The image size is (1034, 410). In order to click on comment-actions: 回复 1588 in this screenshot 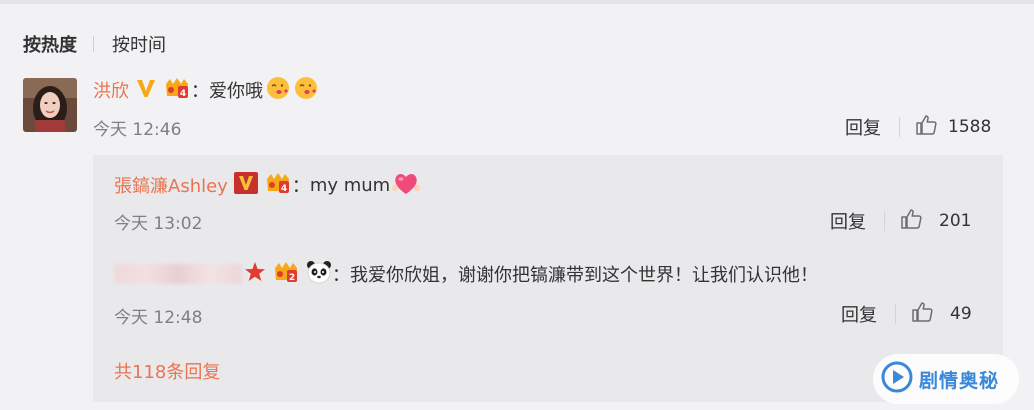, I will do `click(918, 127)`.